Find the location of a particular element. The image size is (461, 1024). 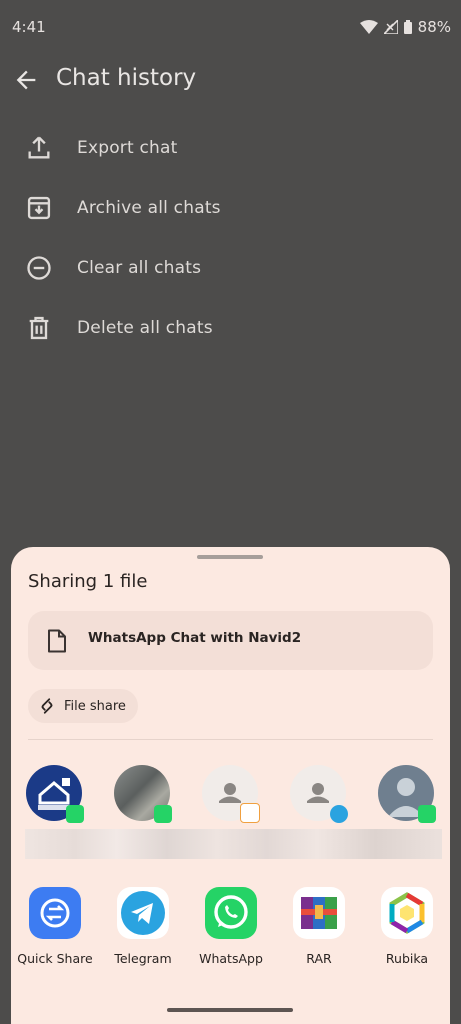

upload-icon is located at coordinates (39, 147).